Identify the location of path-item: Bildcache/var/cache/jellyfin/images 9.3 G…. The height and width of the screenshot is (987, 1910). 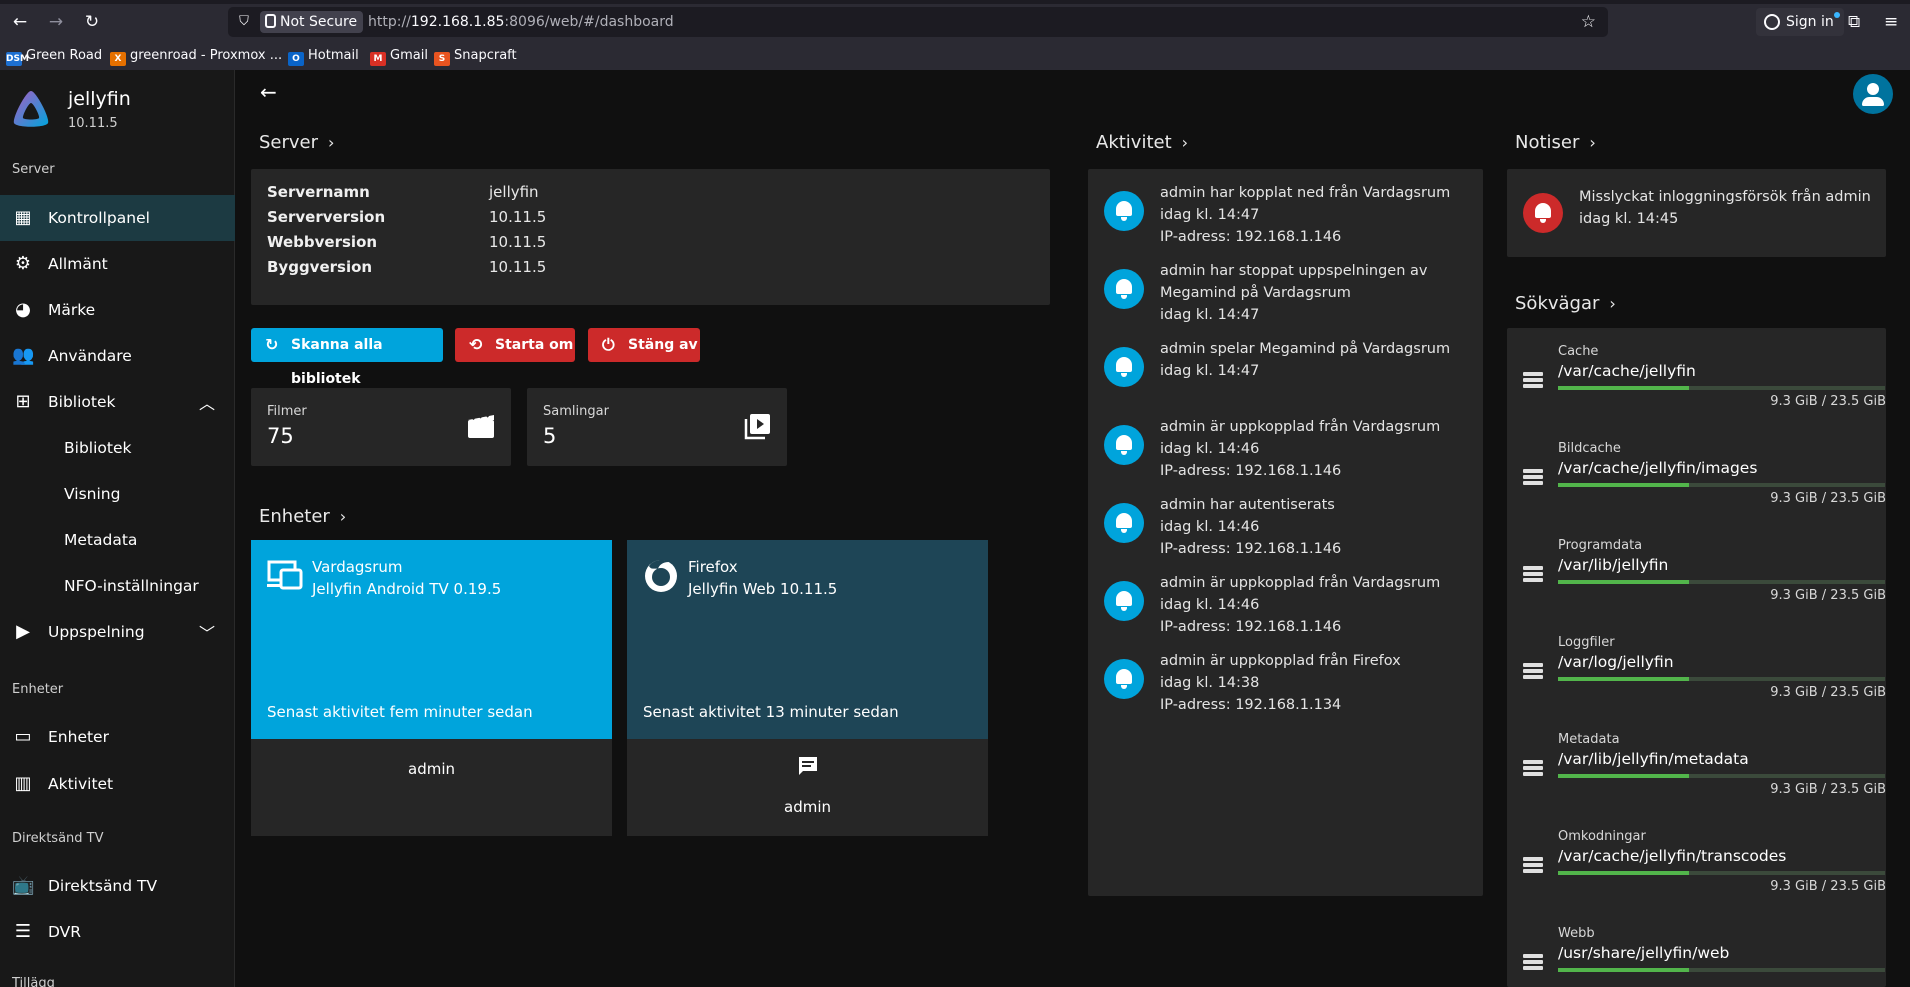
(1696, 473).